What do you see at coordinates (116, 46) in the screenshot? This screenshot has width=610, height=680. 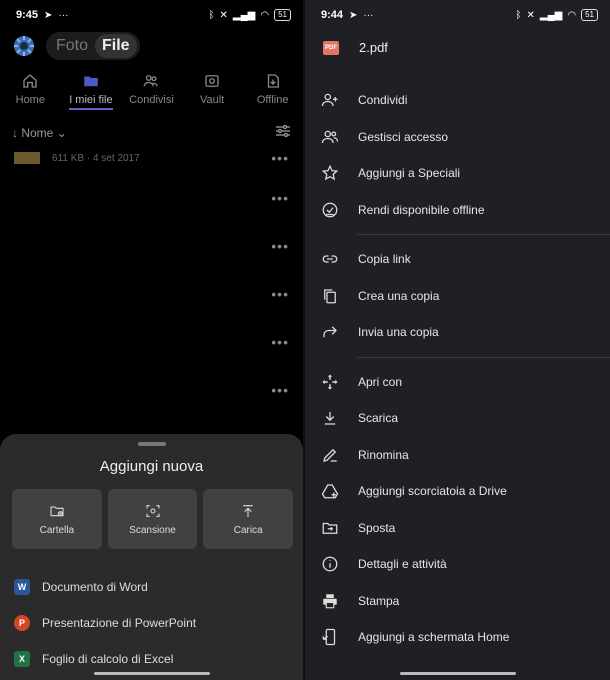 I see `segment-files: File` at bounding box center [116, 46].